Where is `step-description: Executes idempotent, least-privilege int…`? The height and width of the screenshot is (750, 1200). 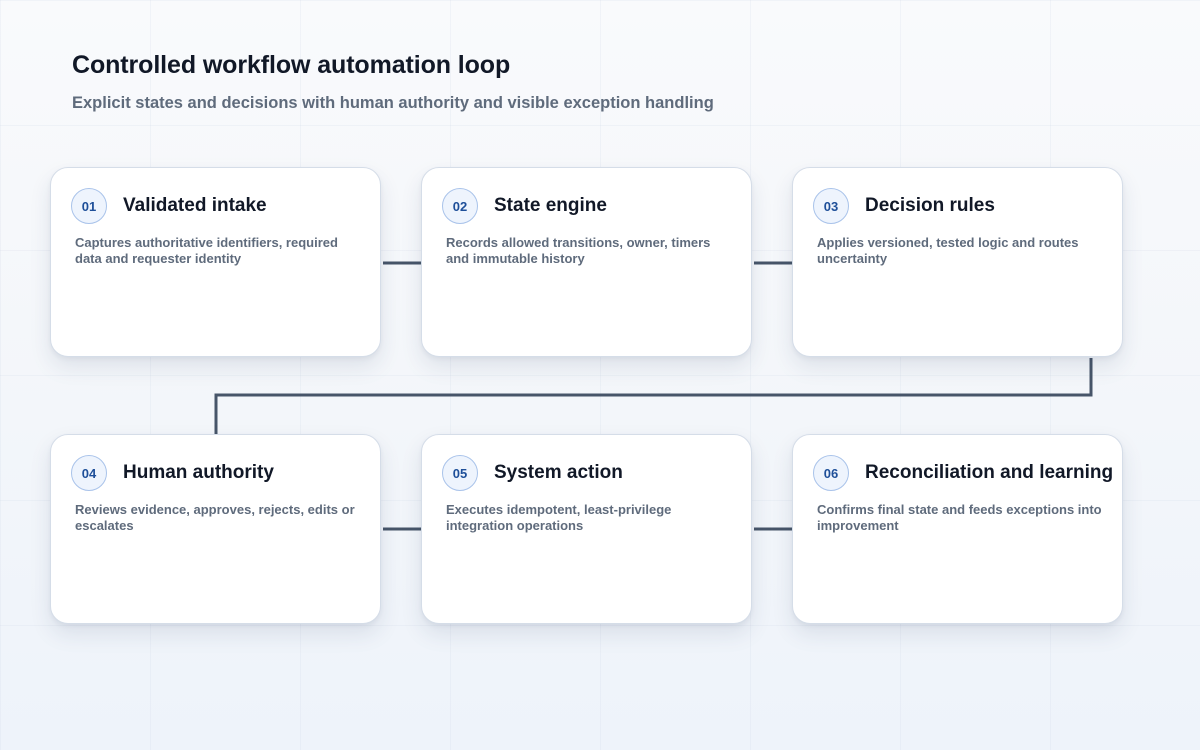
step-description: Executes idempotent, least-privilege int… is located at coordinates (559, 517).